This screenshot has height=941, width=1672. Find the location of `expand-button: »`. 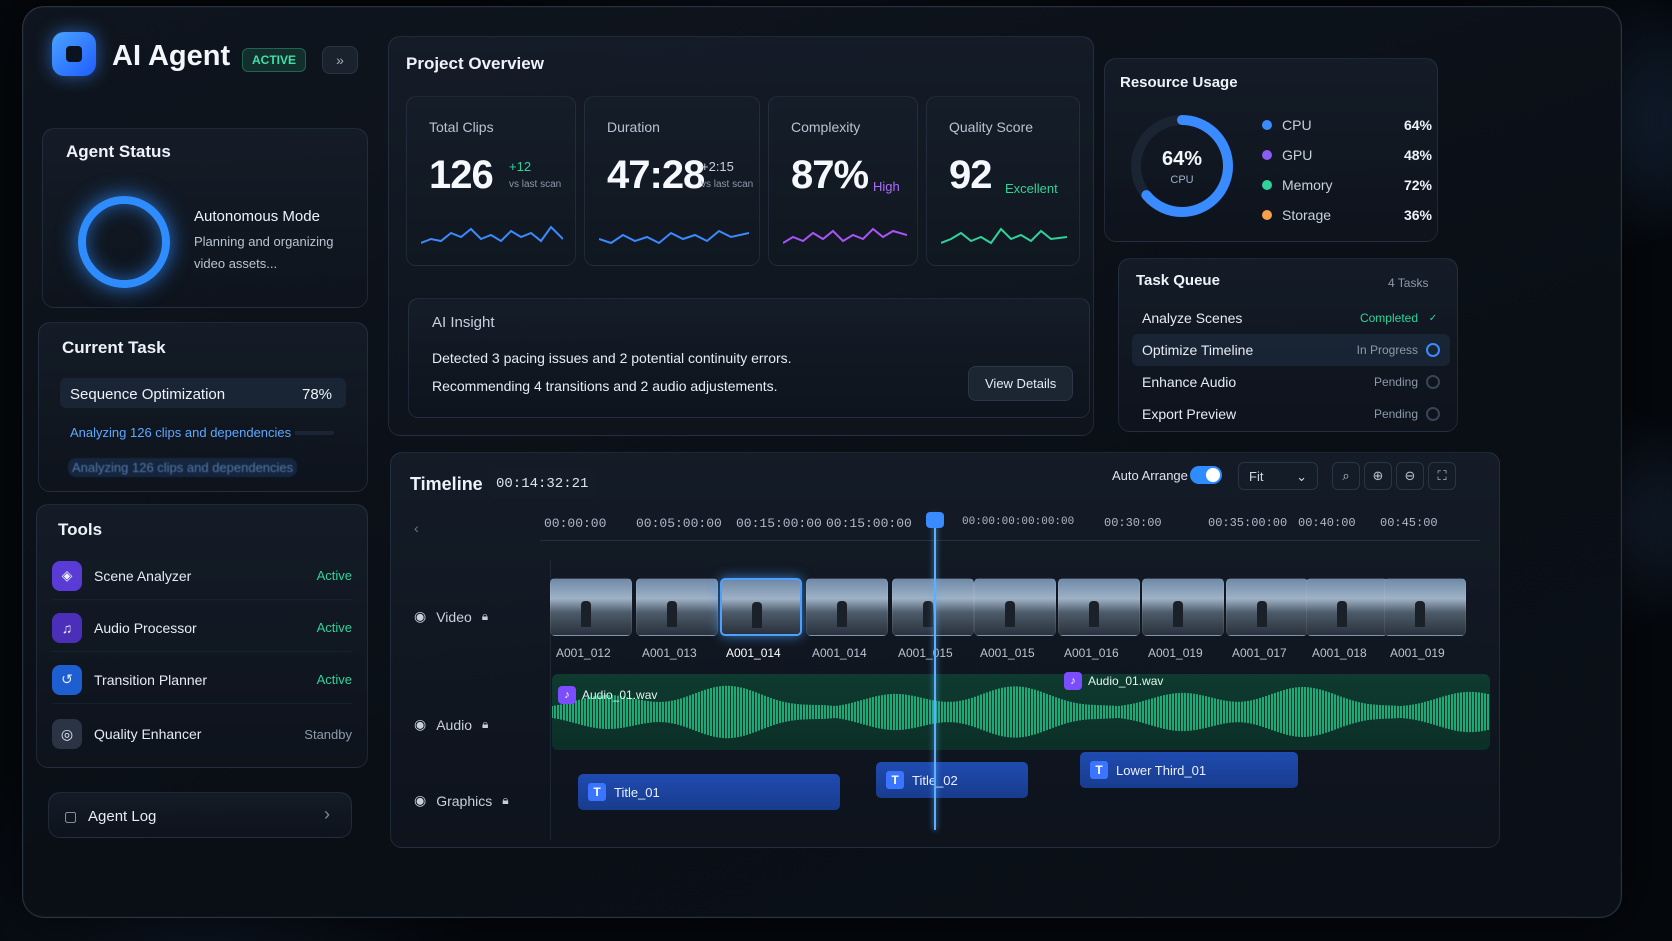

expand-button: » is located at coordinates (340, 60).